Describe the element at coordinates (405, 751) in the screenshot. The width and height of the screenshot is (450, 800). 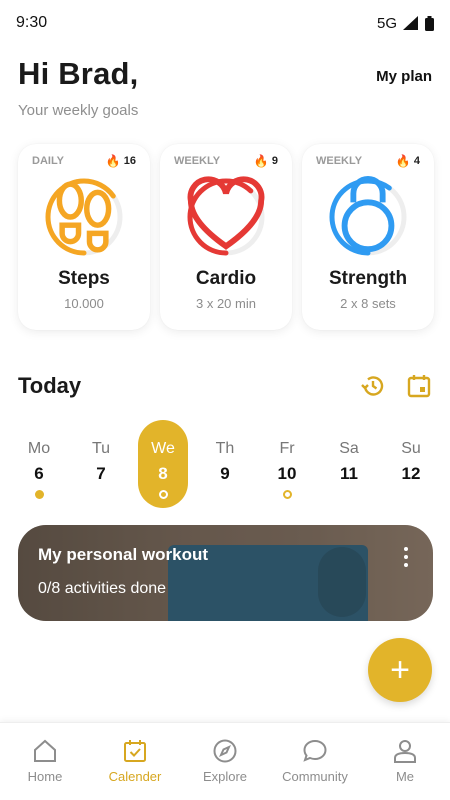
I see `person-icon` at that location.